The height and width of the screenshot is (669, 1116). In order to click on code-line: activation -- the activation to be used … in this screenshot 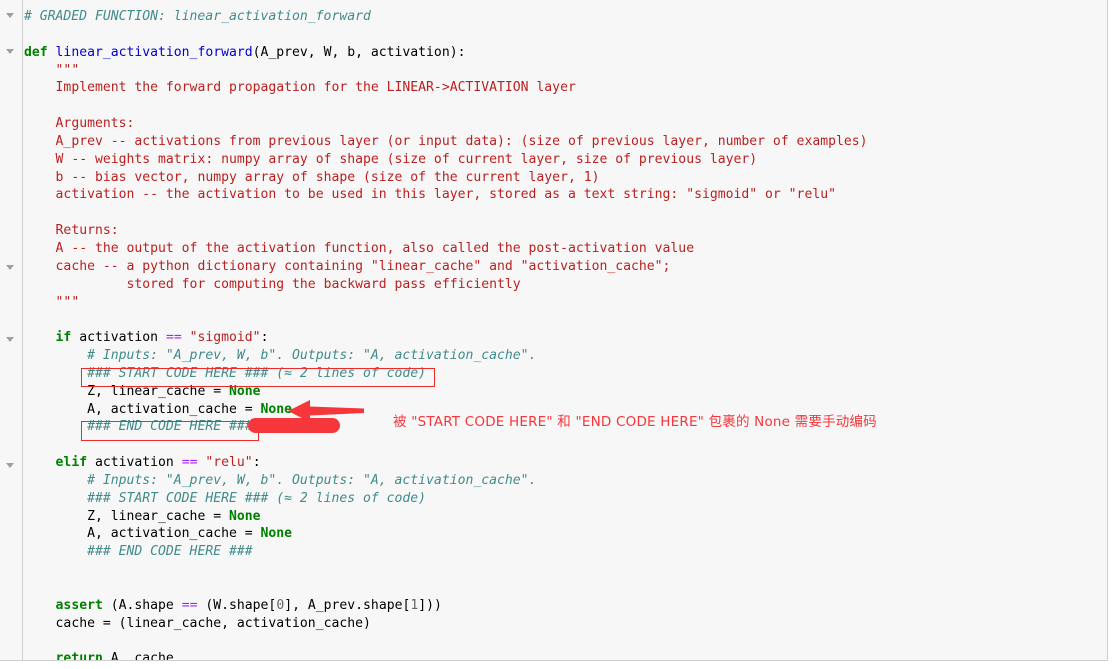, I will do `click(445, 195)`.